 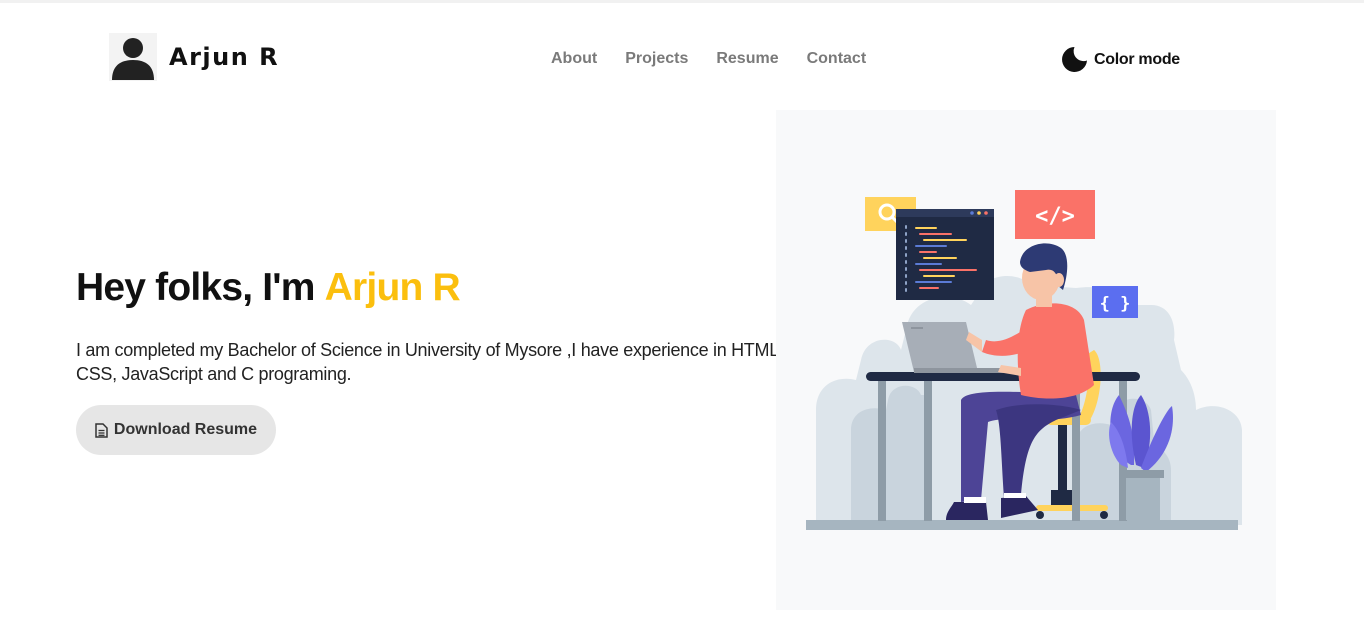 What do you see at coordinates (837, 59) in the screenshot?
I see `nav-contact: Contact` at bounding box center [837, 59].